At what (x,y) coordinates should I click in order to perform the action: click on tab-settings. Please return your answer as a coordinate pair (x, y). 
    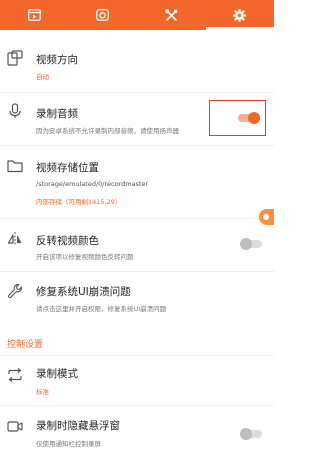
    Looking at the image, I should click on (240, 15).